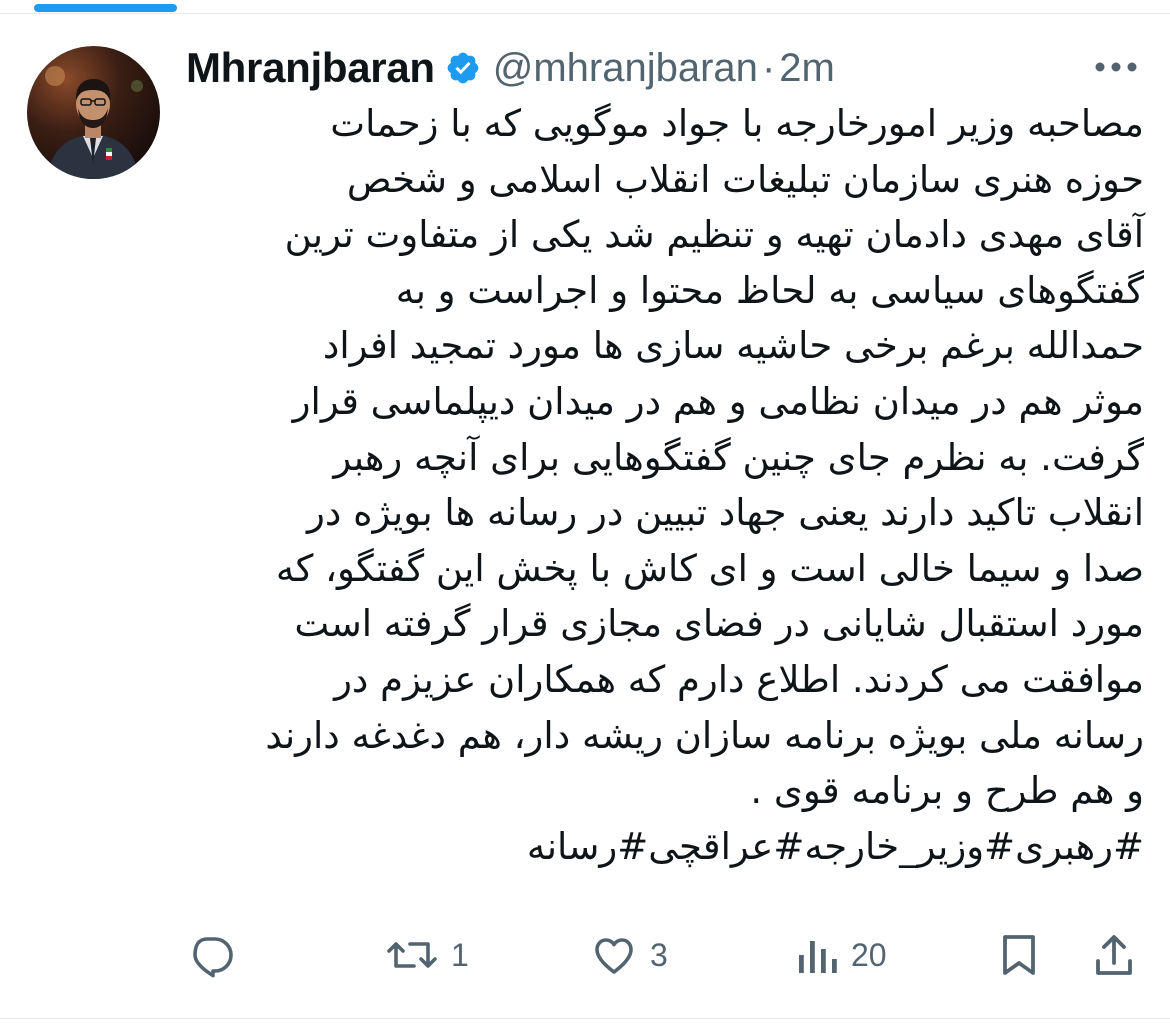 Image resolution: width=1170 pixels, height=1025 pixels. I want to click on hashtag: #وزیر_خارجه, so click(909, 846).